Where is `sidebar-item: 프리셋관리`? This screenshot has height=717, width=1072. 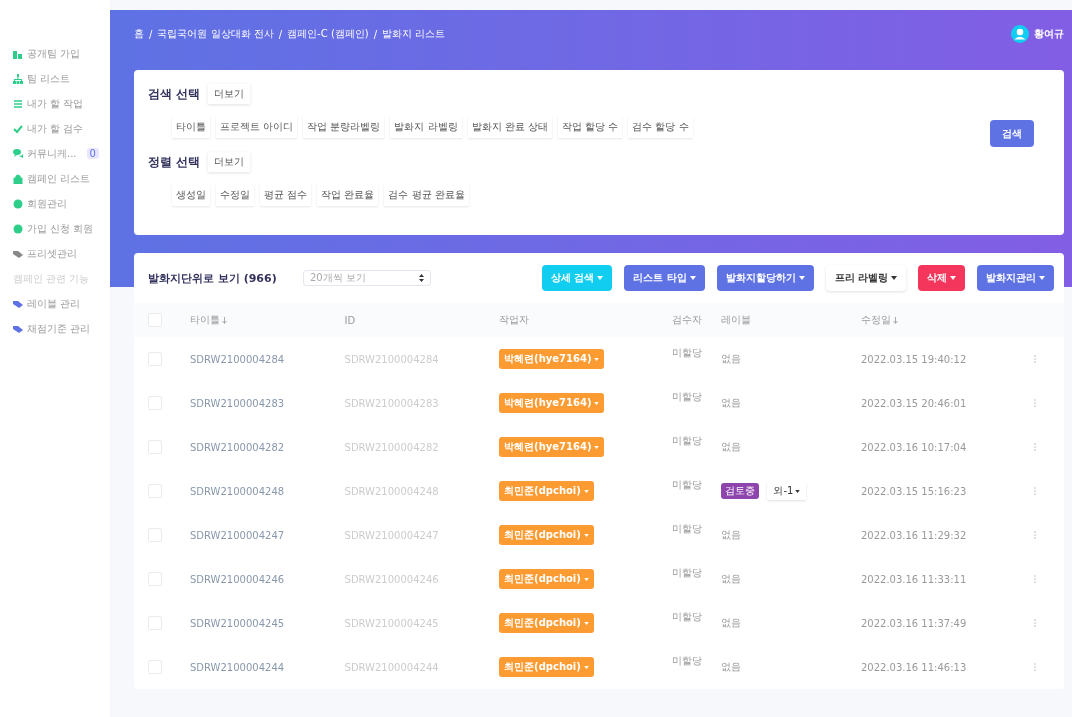 sidebar-item: 프리셋관리 is located at coordinates (55, 253).